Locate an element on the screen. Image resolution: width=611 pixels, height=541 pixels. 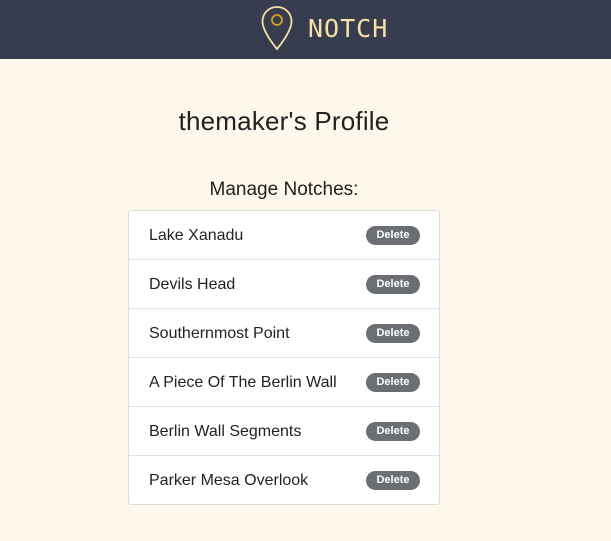
list-item: A Piece Of The Berlin Wall Delete is located at coordinates (284, 382).